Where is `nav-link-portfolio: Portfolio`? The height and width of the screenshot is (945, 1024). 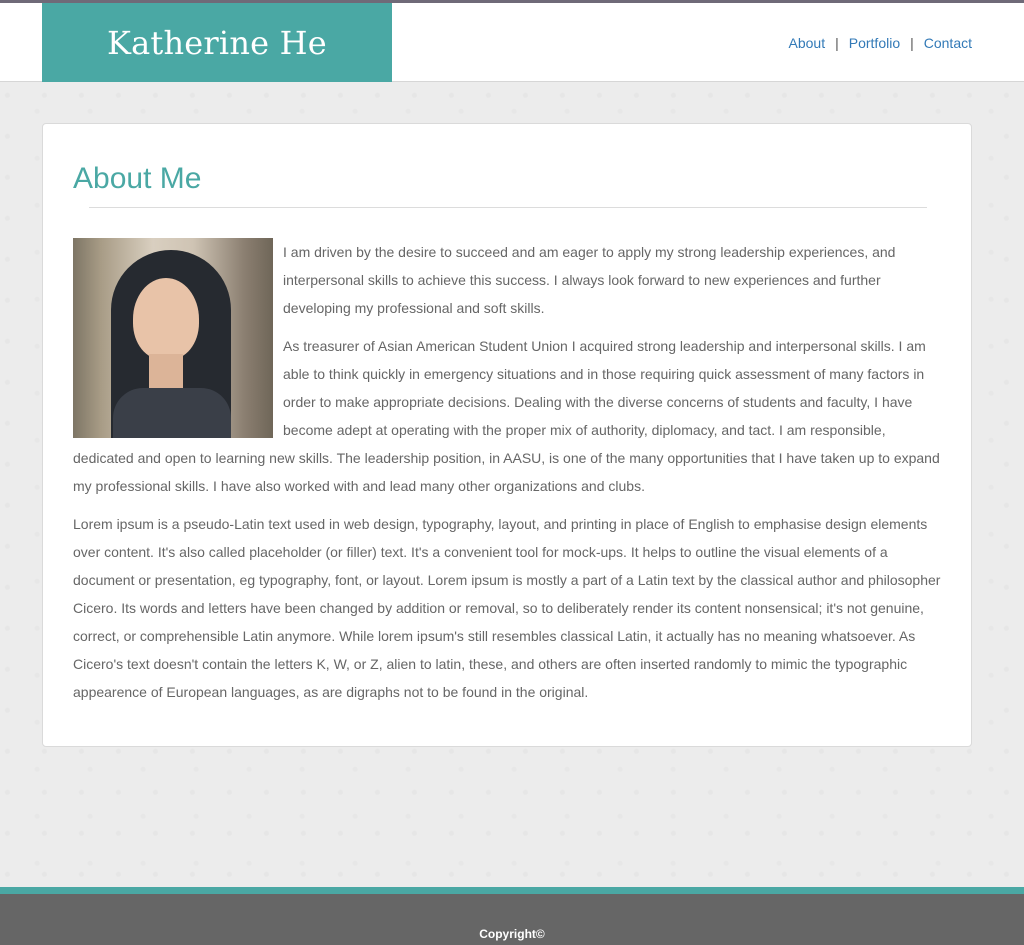
nav-link-portfolio: Portfolio is located at coordinates (874, 43).